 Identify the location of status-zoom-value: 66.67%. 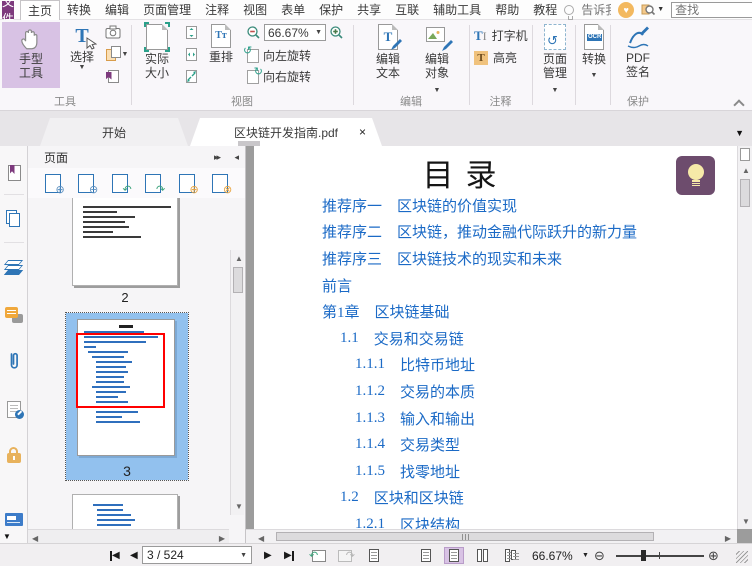
(552, 555).